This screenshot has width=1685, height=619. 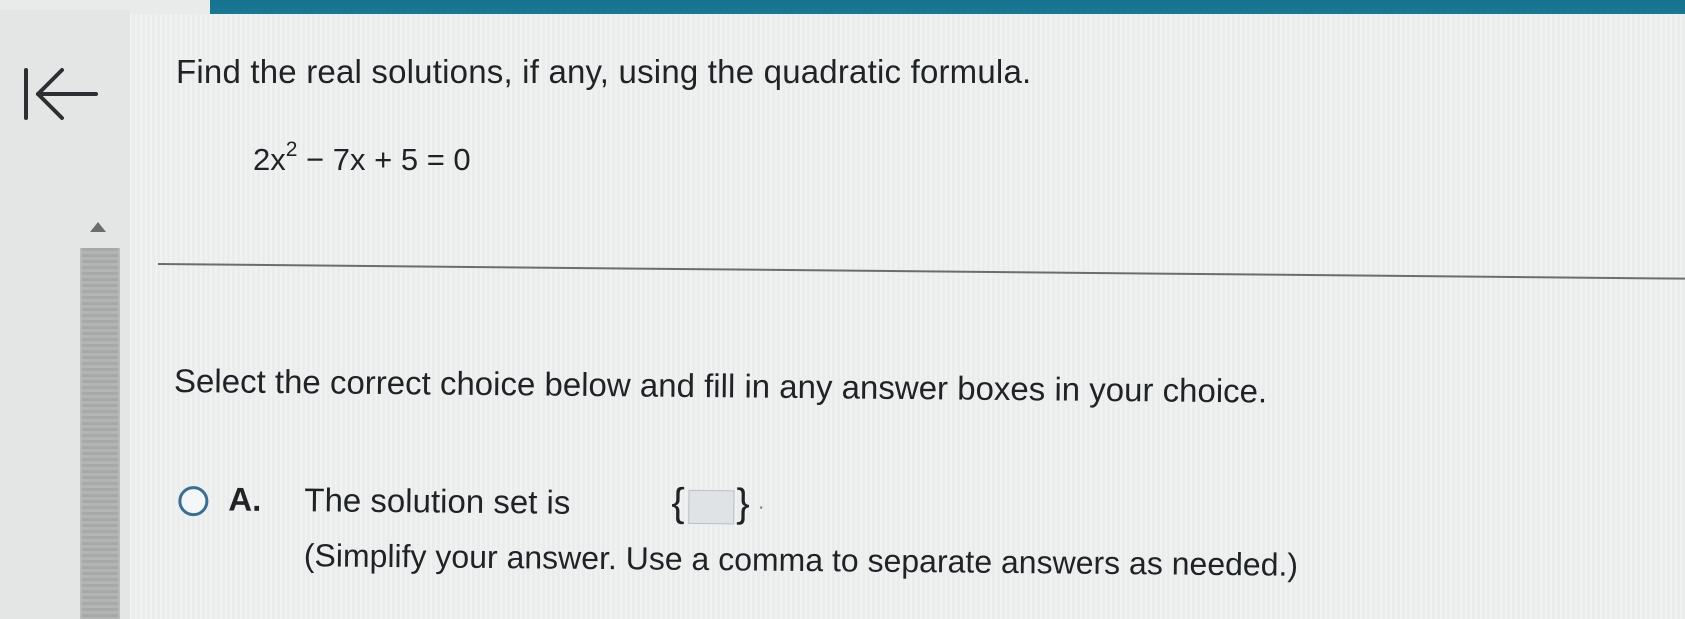 What do you see at coordinates (100, 433) in the screenshot?
I see `scrollbar-thumb` at bounding box center [100, 433].